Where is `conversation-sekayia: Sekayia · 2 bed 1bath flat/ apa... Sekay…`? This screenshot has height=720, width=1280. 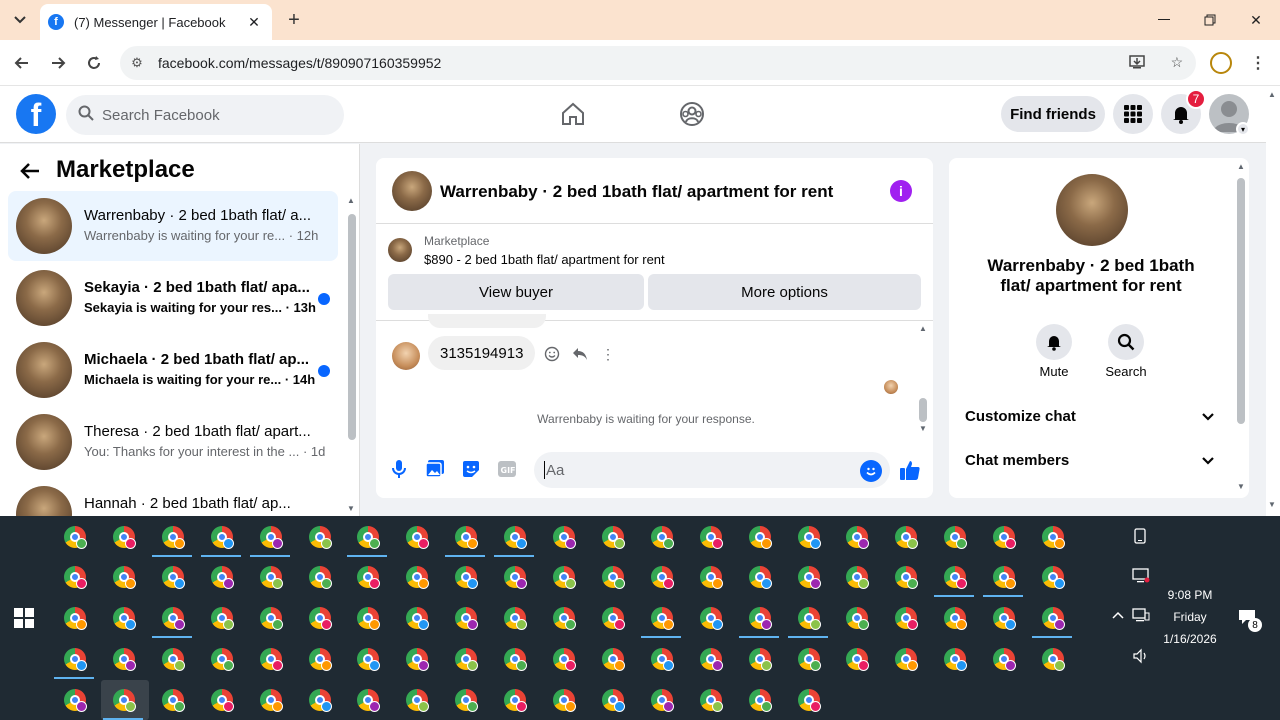 conversation-sekayia: Sekayia · 2 bed 1bath flat/ apa... Sekay… is located at coordinates (173, 298).